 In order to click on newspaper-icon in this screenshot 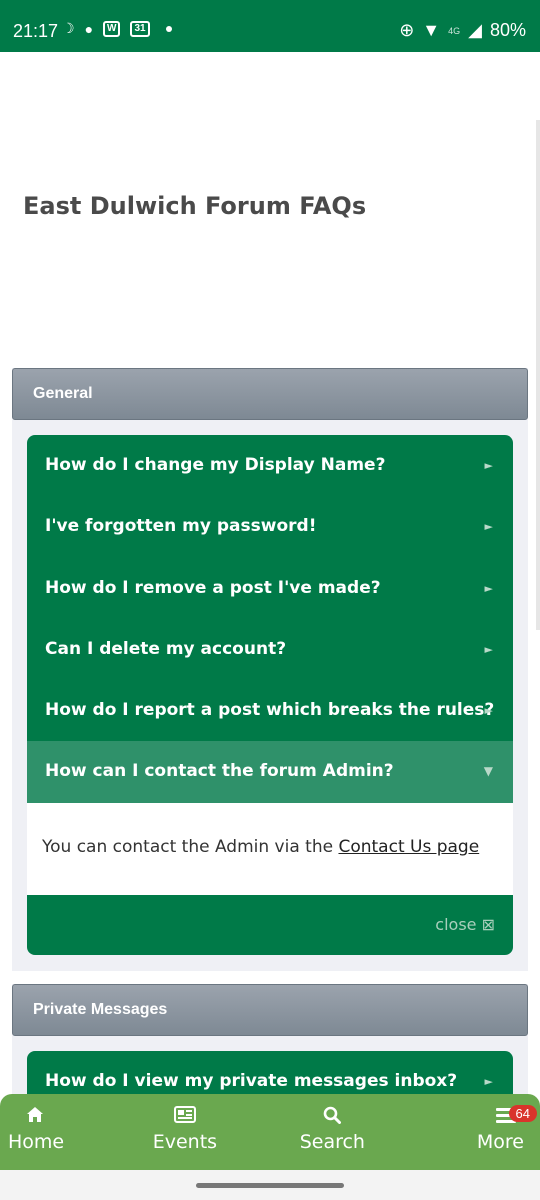, I will do `click(184, 1117)`.